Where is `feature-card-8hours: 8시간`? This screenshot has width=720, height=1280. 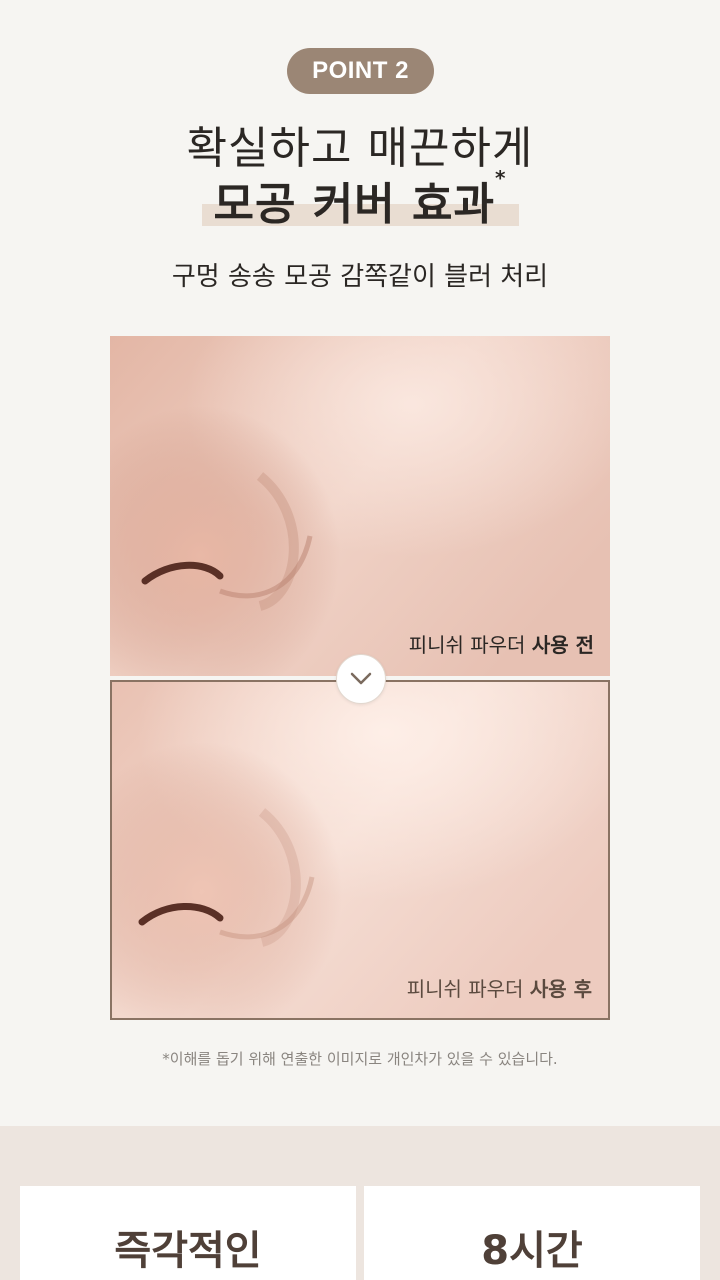 feature-card-8hours: 8시간 is located at coordinates (532, 1233).